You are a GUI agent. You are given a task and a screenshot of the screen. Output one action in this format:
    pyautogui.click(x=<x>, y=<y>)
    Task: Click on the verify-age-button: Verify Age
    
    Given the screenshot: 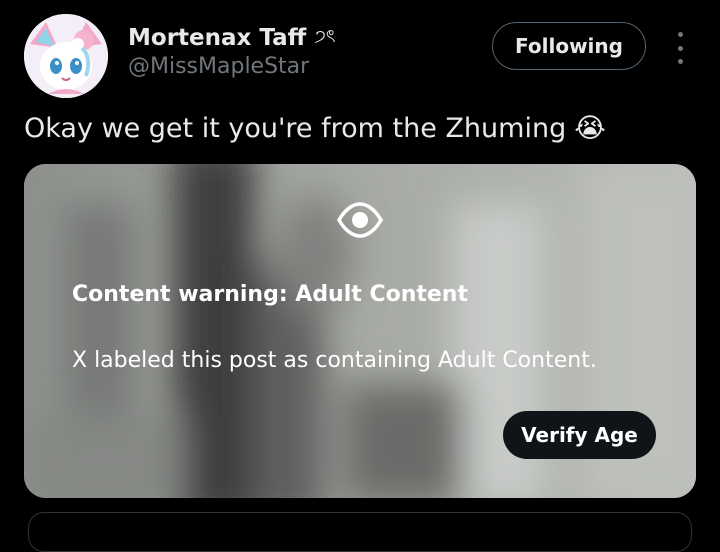 What is the action you would take?
    pyautogui.click(x=579, y=435)
    